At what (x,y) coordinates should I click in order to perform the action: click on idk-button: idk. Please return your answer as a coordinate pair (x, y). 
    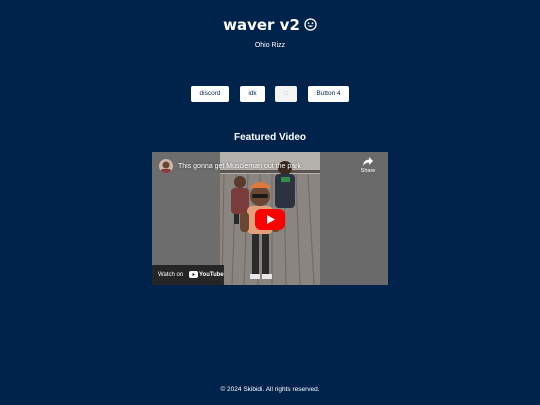
    Looking at the image, I should click on (252, 94).